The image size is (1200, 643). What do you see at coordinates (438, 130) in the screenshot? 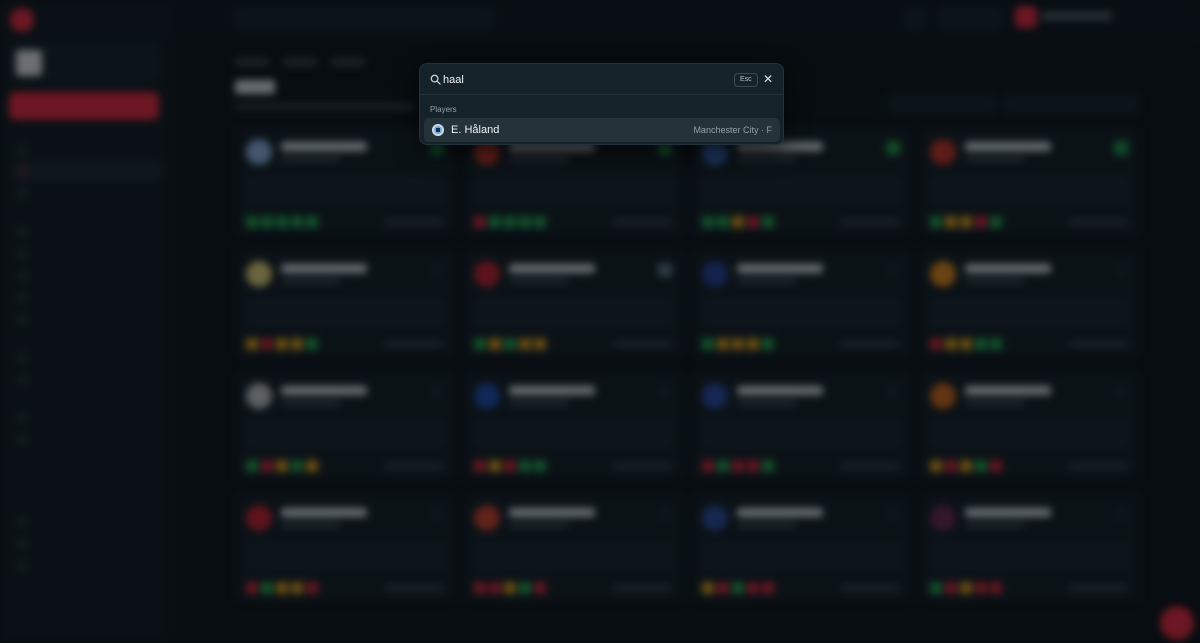
I see `club-crest-icon` at bounding box center [438, 130].